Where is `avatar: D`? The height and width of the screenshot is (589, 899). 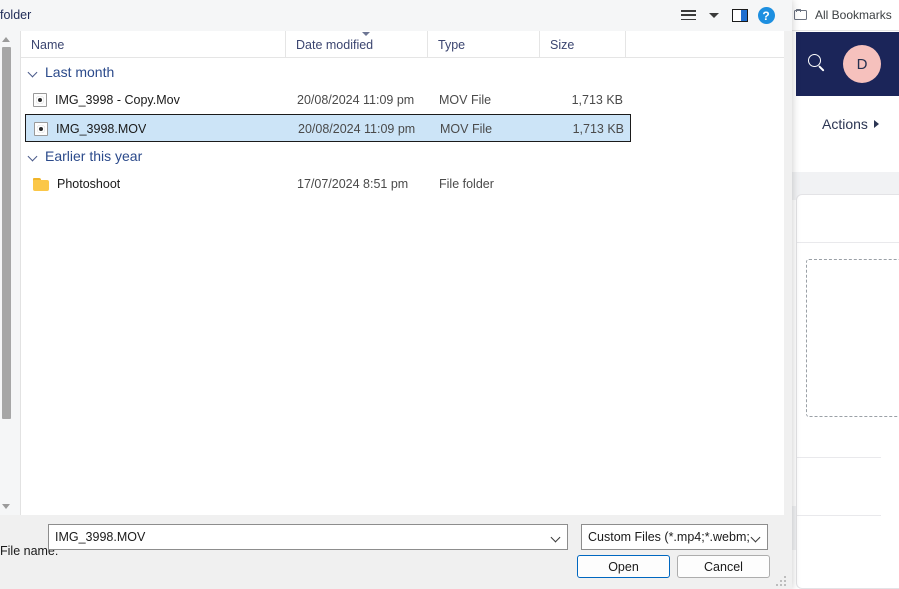 avatar: D is located at coordinates (862, 64).